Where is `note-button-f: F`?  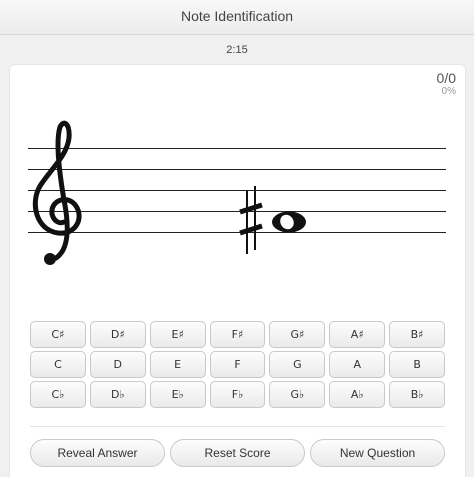
note-button-f: F is located at coordinates (237, 364).